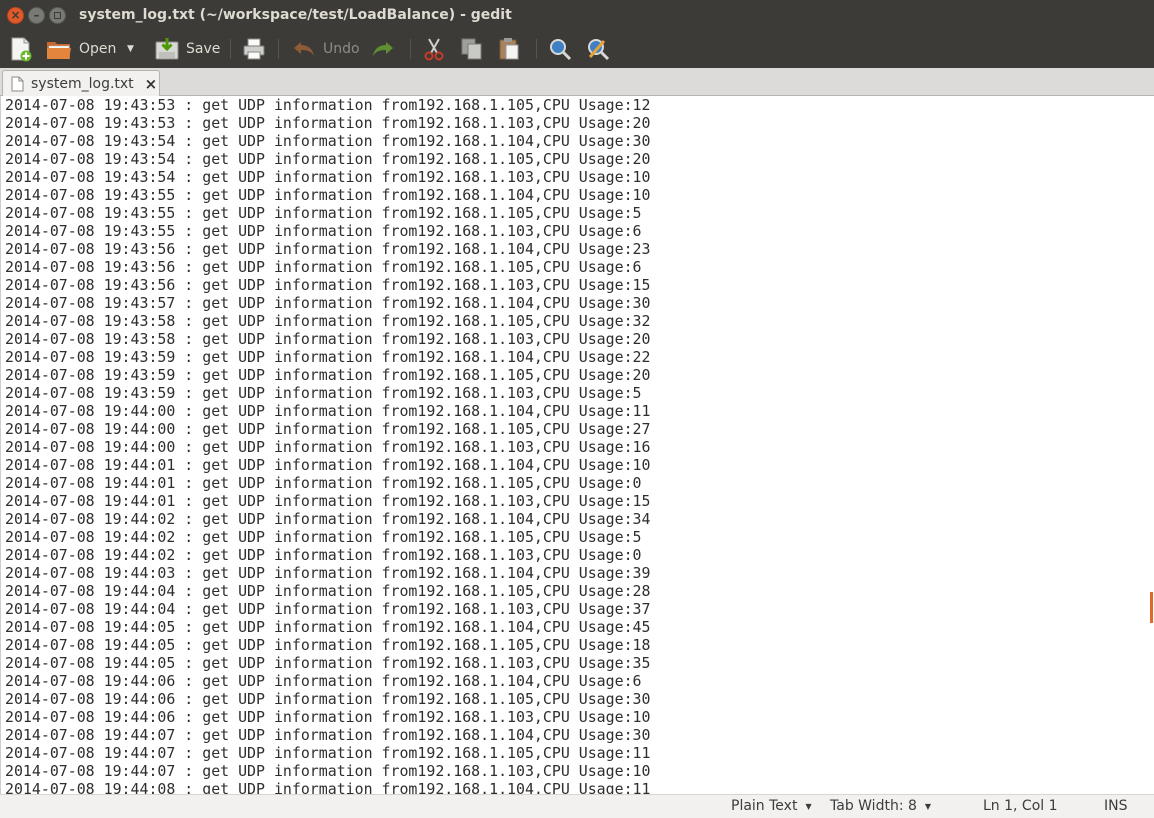 This screenshot has width=1154, height=818. I want to click on find-replace-icon, so click(599, 50).